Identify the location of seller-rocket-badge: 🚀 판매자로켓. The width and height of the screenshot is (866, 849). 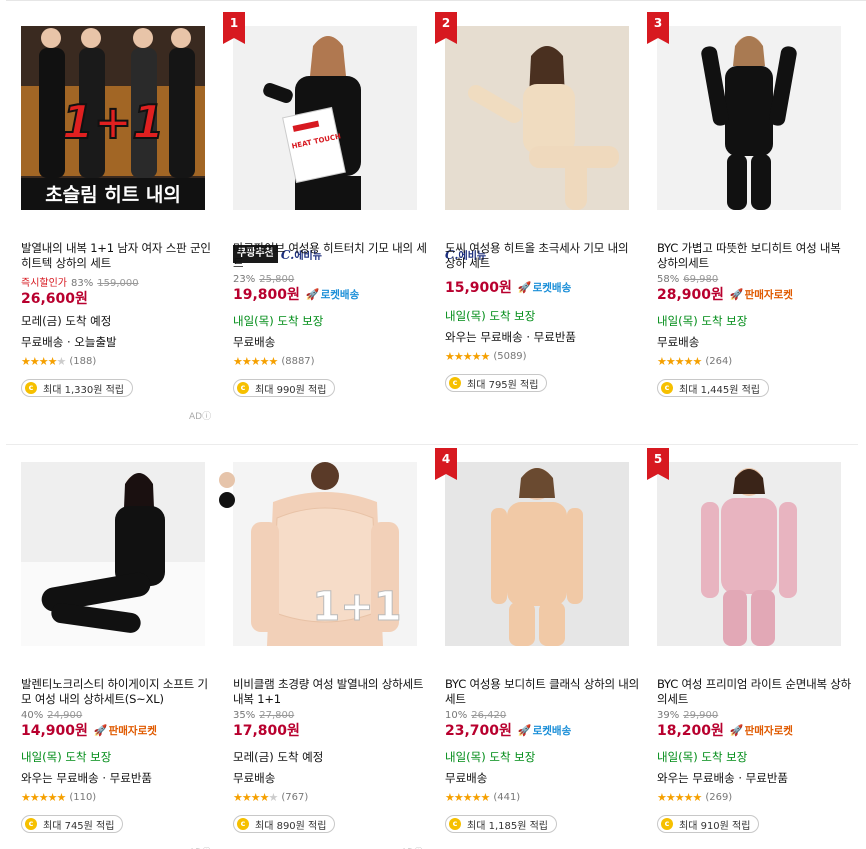
(761, 295).